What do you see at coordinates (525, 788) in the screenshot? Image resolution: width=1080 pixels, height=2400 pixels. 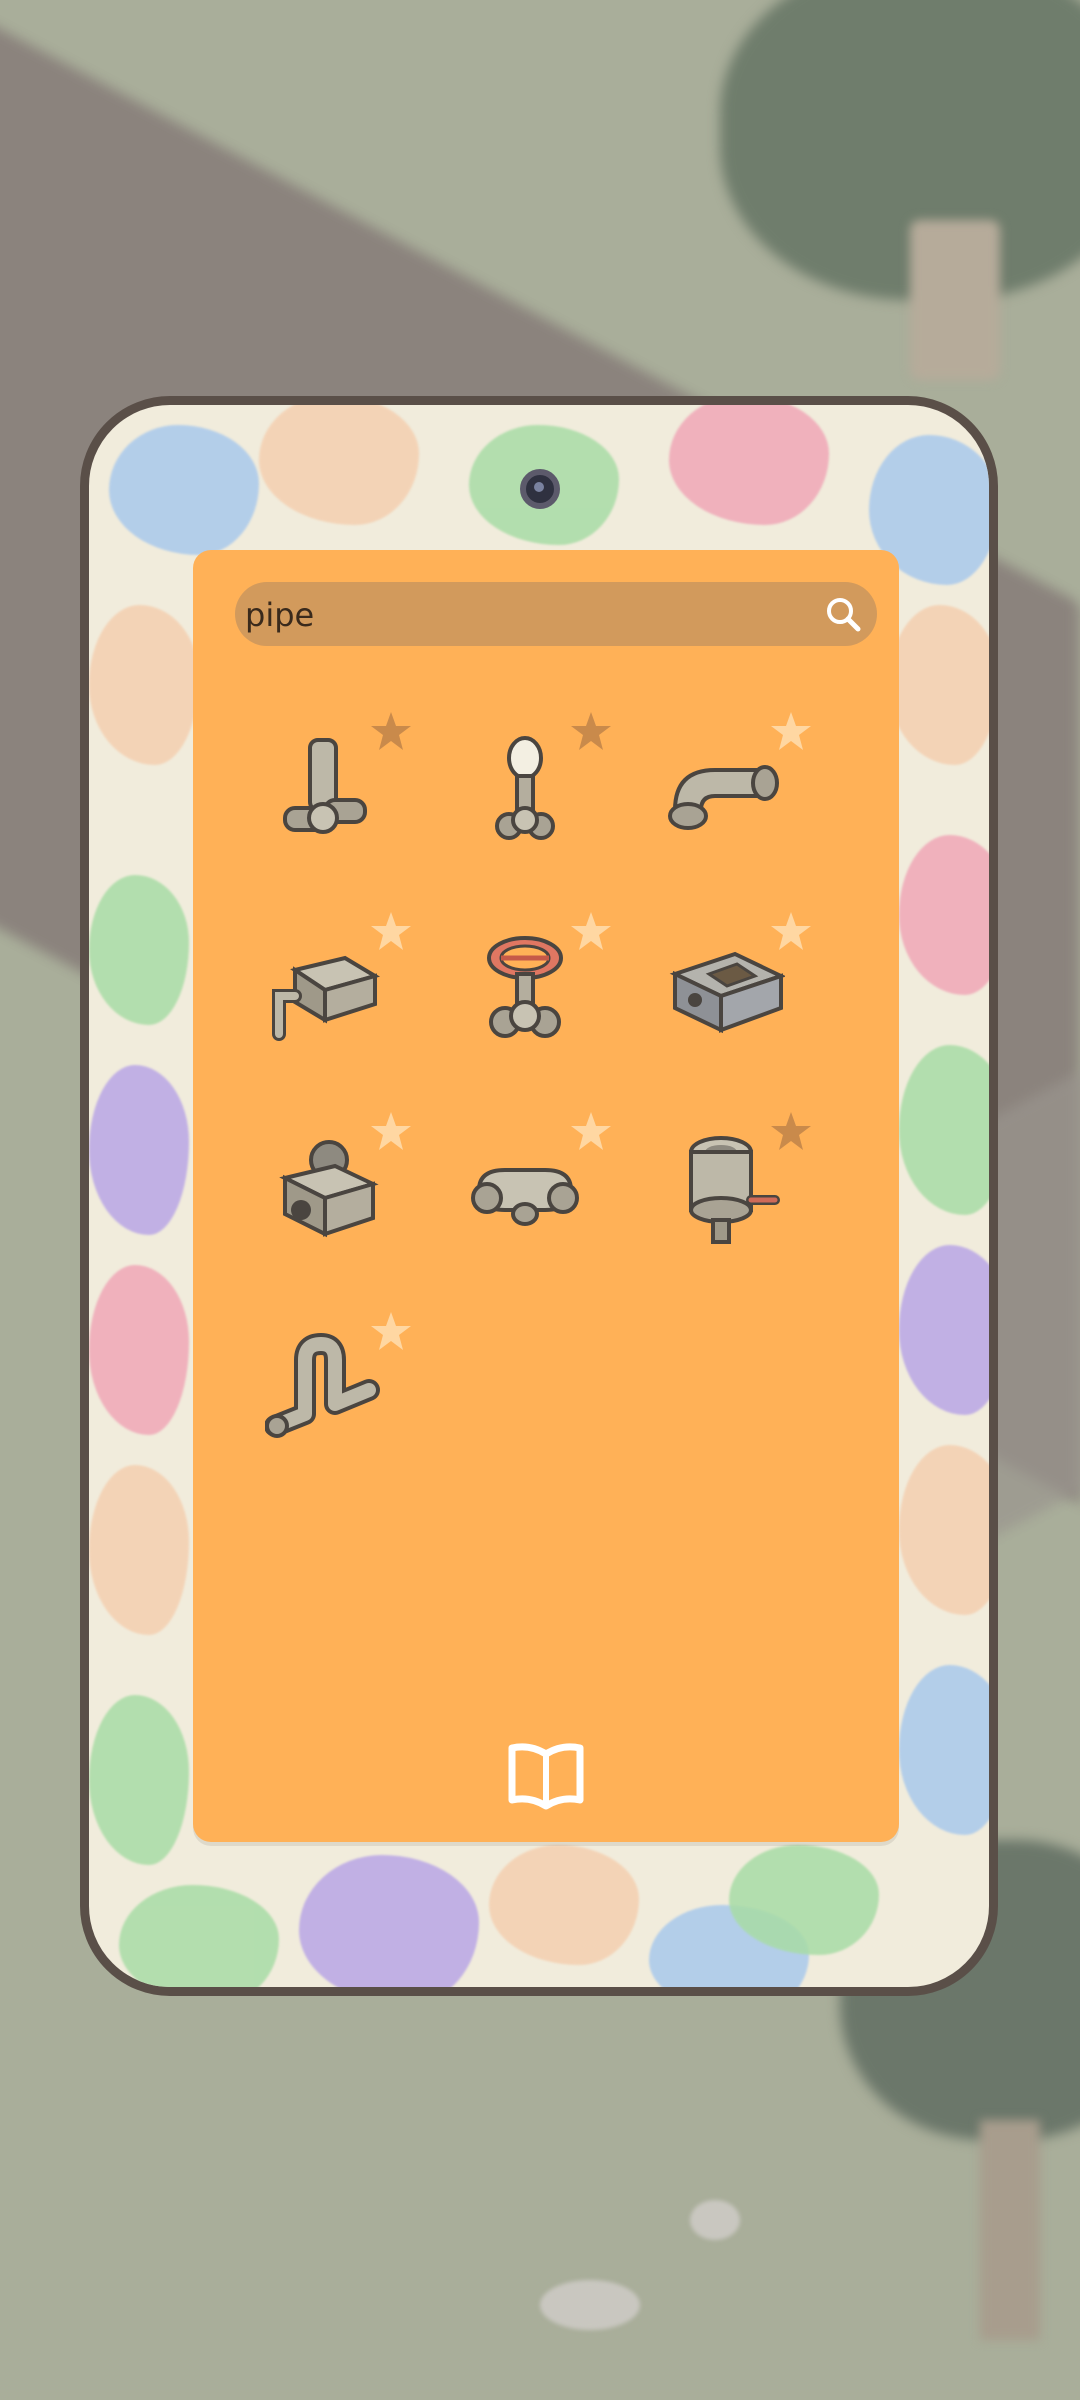 I see `pipe-lamp-icon` at bounding box center [525, 788].